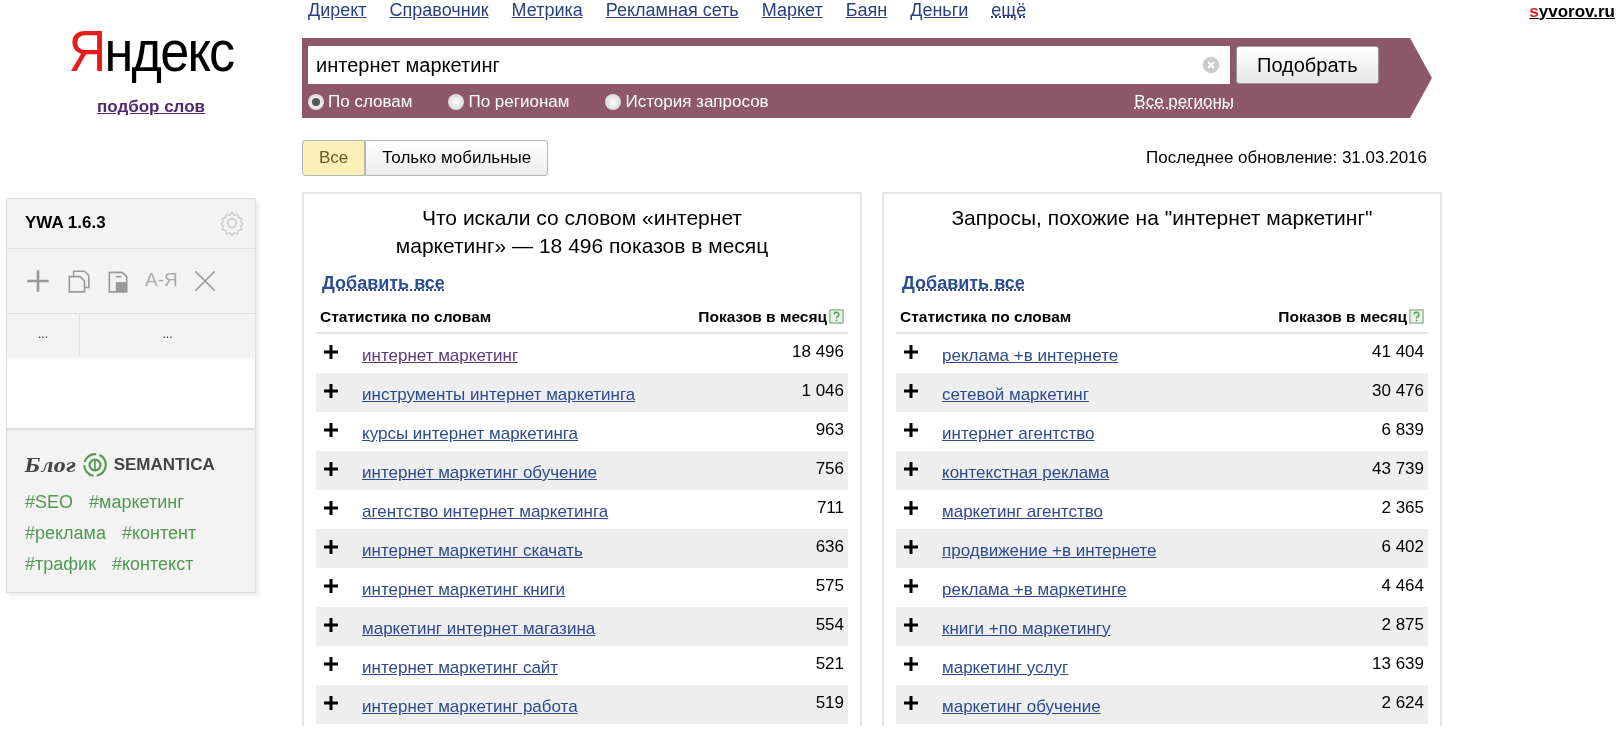 Image resolution: width=1619 pixels, height=751 pixels. I want to click on count-text: 575, so click(829, 585).